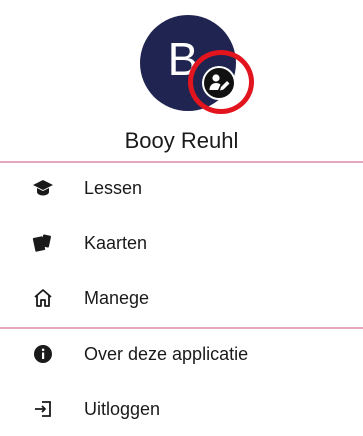 This screenshot has height=436, width=363. I want to click on menu-item-label: Uitloggen, so click(122, 408).